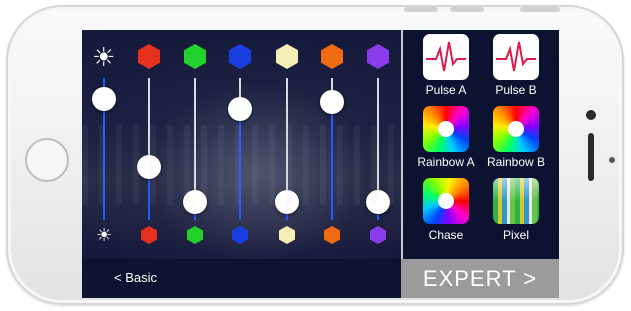 The height and width of the screenshot is (311, 631). I want to click on rainbow-a-tile, so click(446, 129).